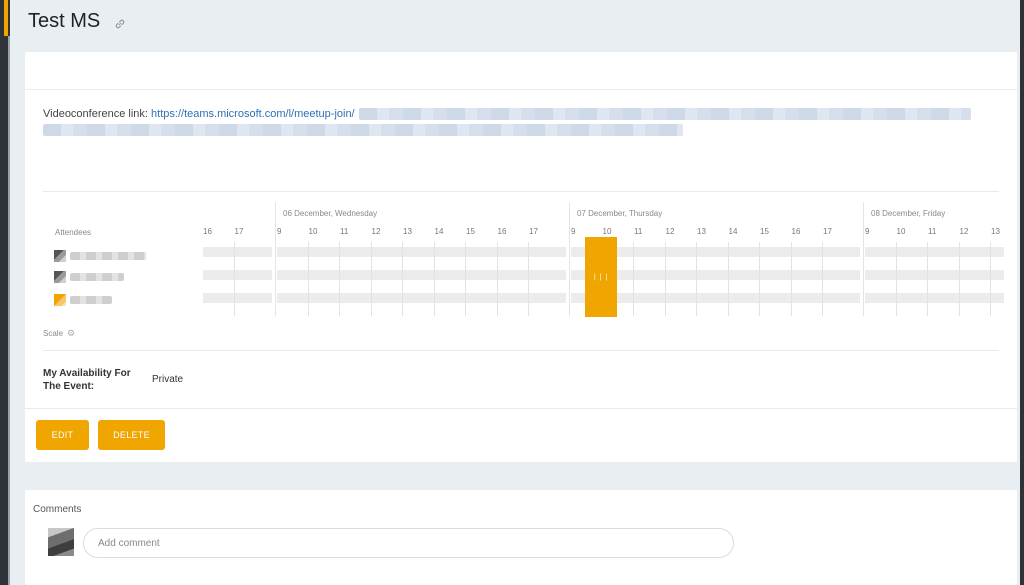 This screenshot has height=585, width=1024. I want to click on link-icon, so click(120, 23).